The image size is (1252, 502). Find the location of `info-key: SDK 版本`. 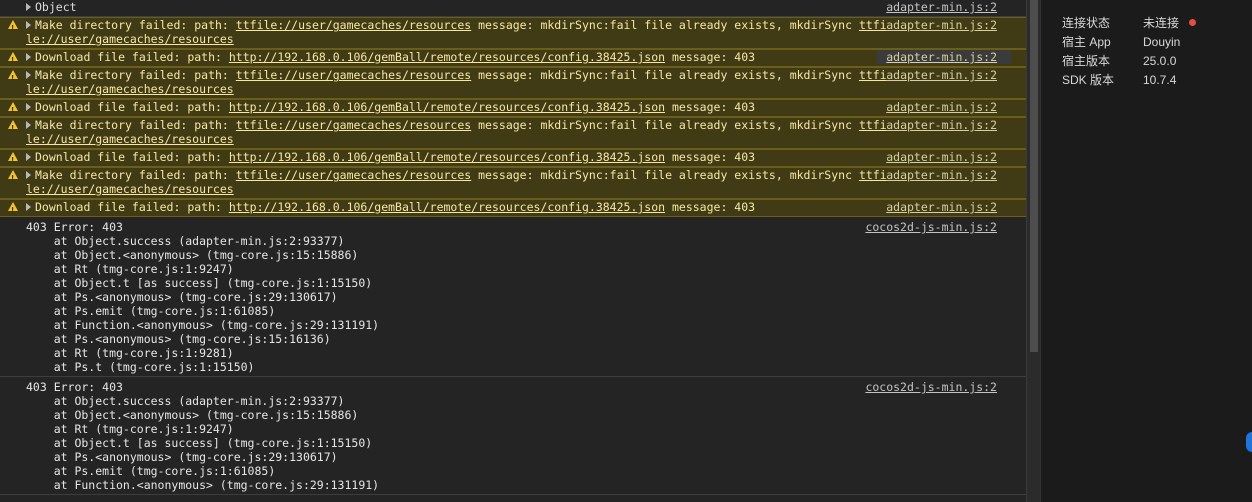

info-key: SDK 版本 is located at coordinates (1088, 80).